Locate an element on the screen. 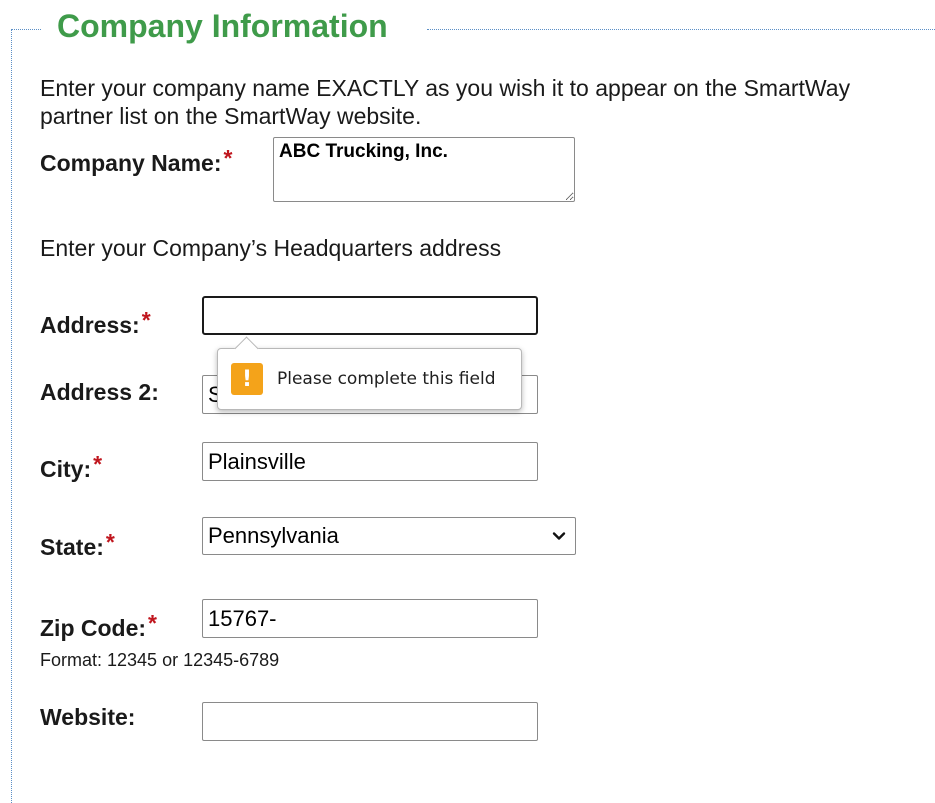 This screenshot has height=803, width=935. validation-message: Please complete this field is located at coordinates (386, 379).